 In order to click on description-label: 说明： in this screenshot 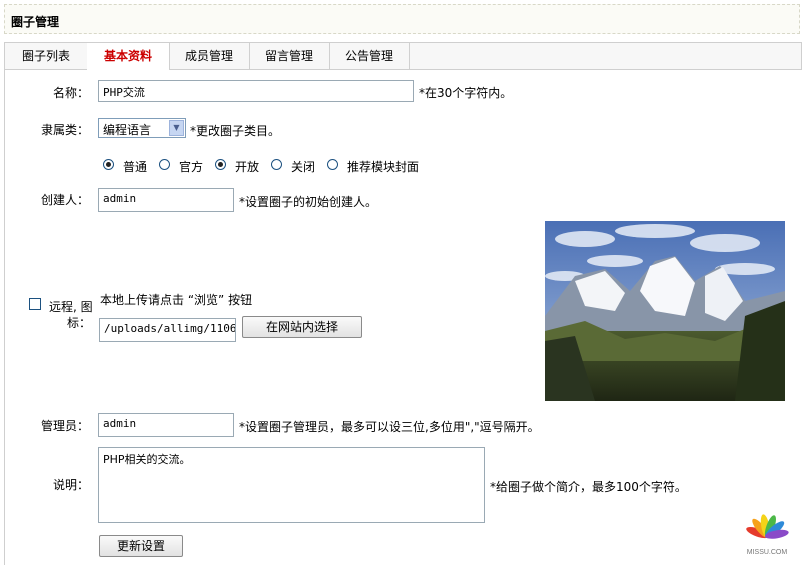, I will do `click(70, 485)`.